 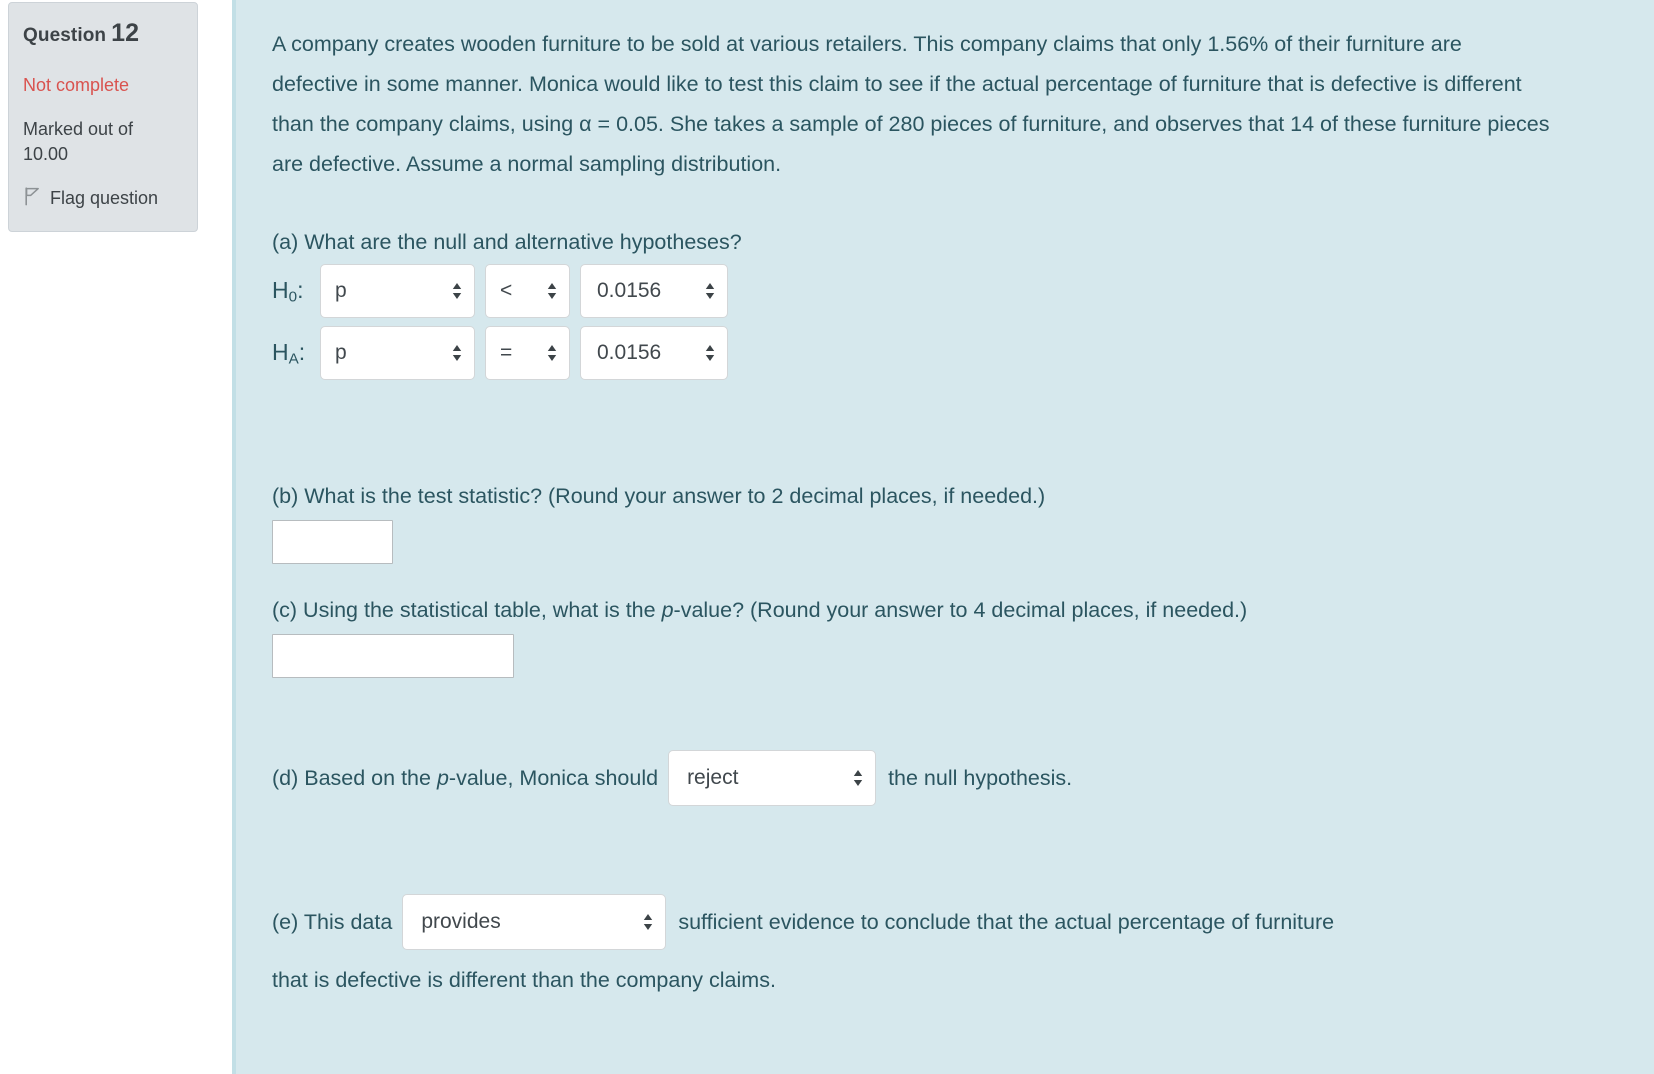 What do you see at coordinates (506, 352) in the screenshot?
I see `alternative-operator-value: =` at bounding box center [506, 352].